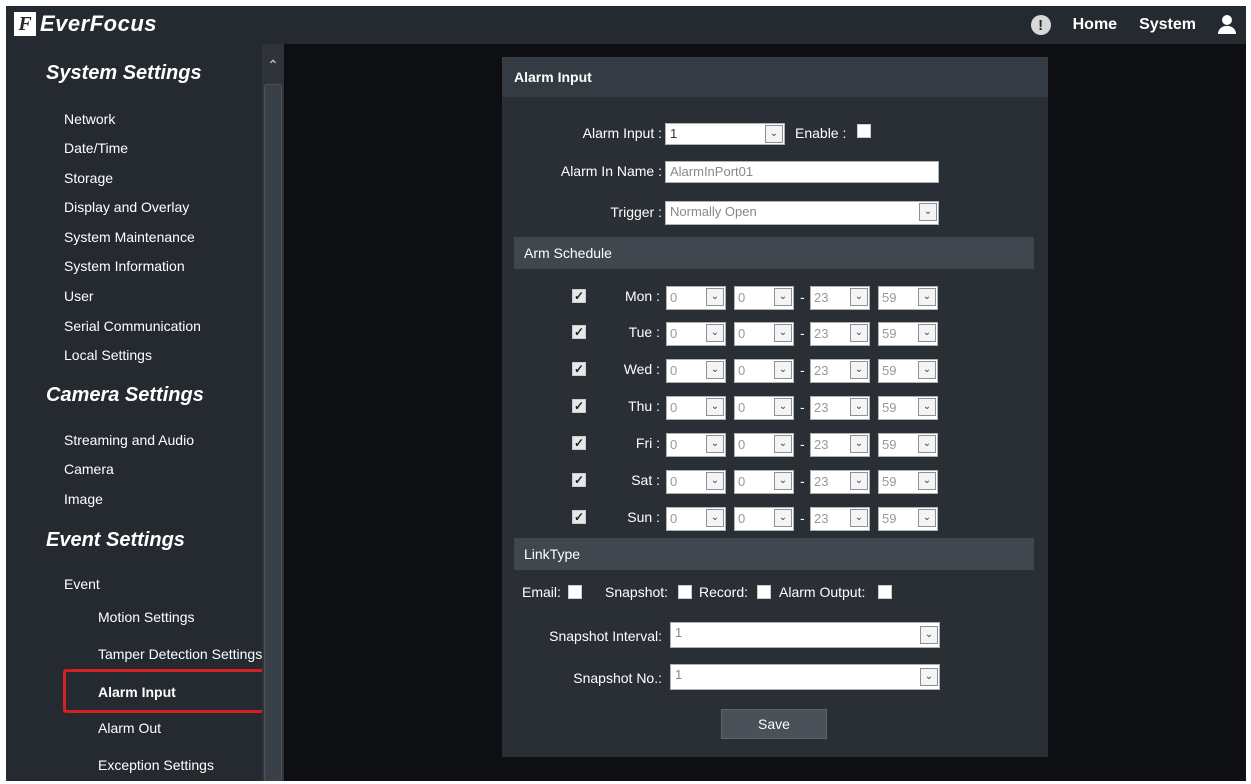  I want to click on sidebar-item-serial-communication: Serial Communication, so click(132, 326).